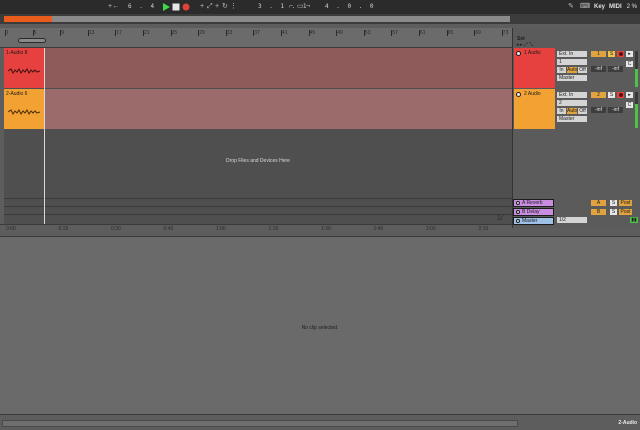 Image resolution: width=640 pixels, height=430 pixels. I want to click on time-label: 0:00, so click(11, 229).